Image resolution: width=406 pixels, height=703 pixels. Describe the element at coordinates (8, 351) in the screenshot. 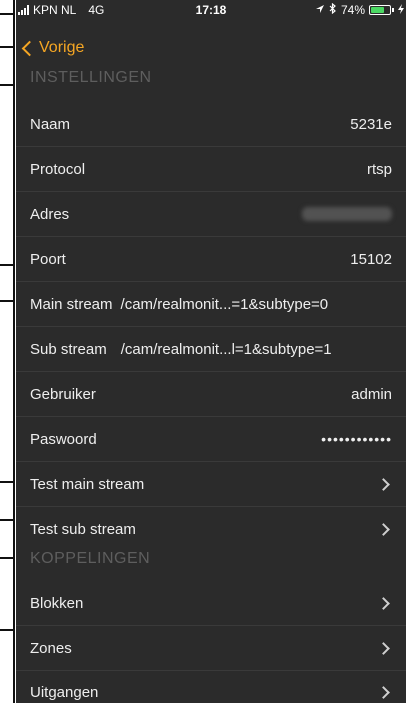

I see `annotation-strip` at that location.